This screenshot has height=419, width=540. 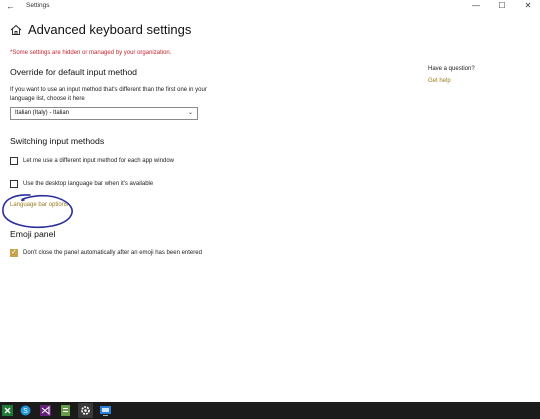 What do you see at coordinates (502, 7) in the screenshot?
I see `maximize-button: ☐` at bounding box center [502, 7].